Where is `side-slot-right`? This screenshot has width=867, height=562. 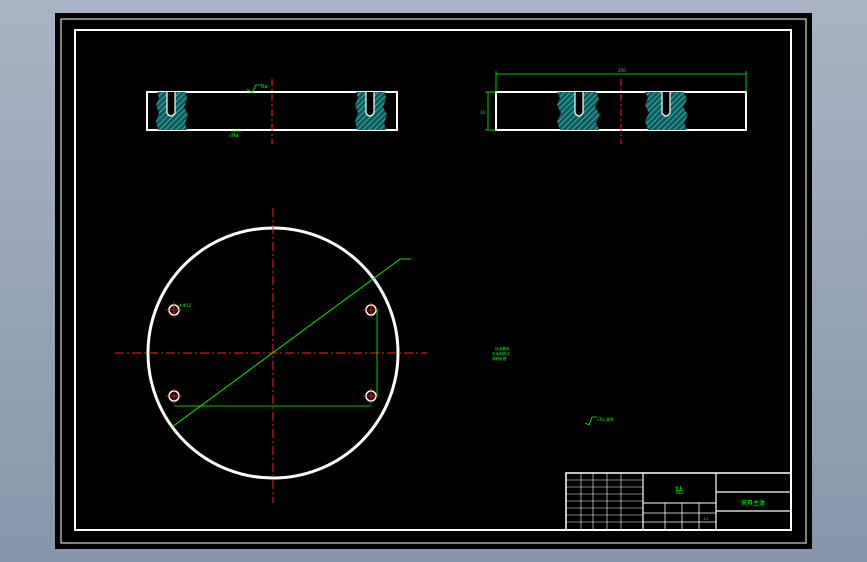 side-slot-right is located at coordinates (666, 104).